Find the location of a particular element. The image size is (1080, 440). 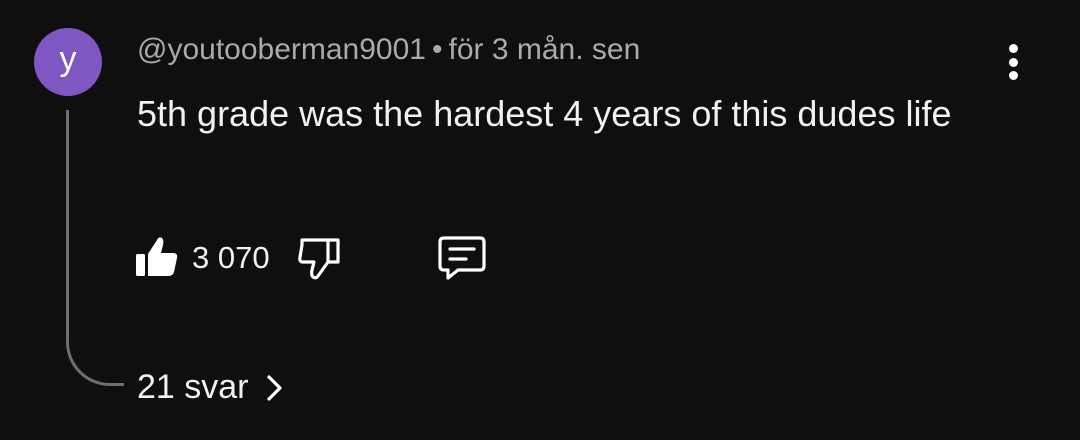

reply-button is located at coordinates (462, 258).